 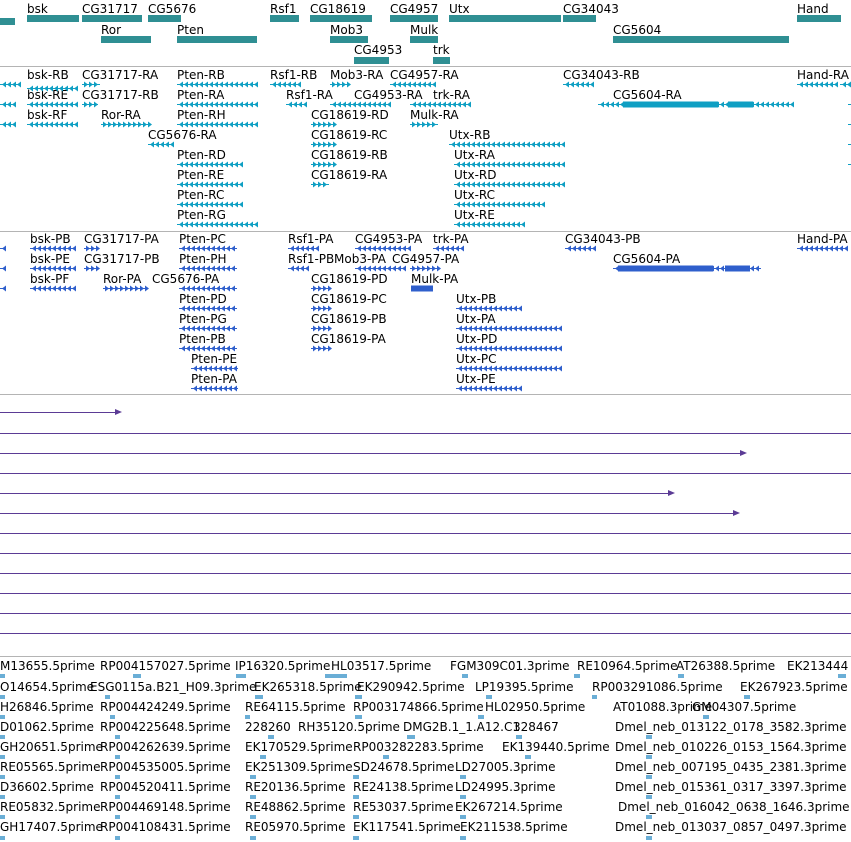 What do you see at coordinates (731, 787) in the screenshot?
I see `feature-label: Dmel_neb_015361_0317_3397.3prime` at bounding box center [731, 787].